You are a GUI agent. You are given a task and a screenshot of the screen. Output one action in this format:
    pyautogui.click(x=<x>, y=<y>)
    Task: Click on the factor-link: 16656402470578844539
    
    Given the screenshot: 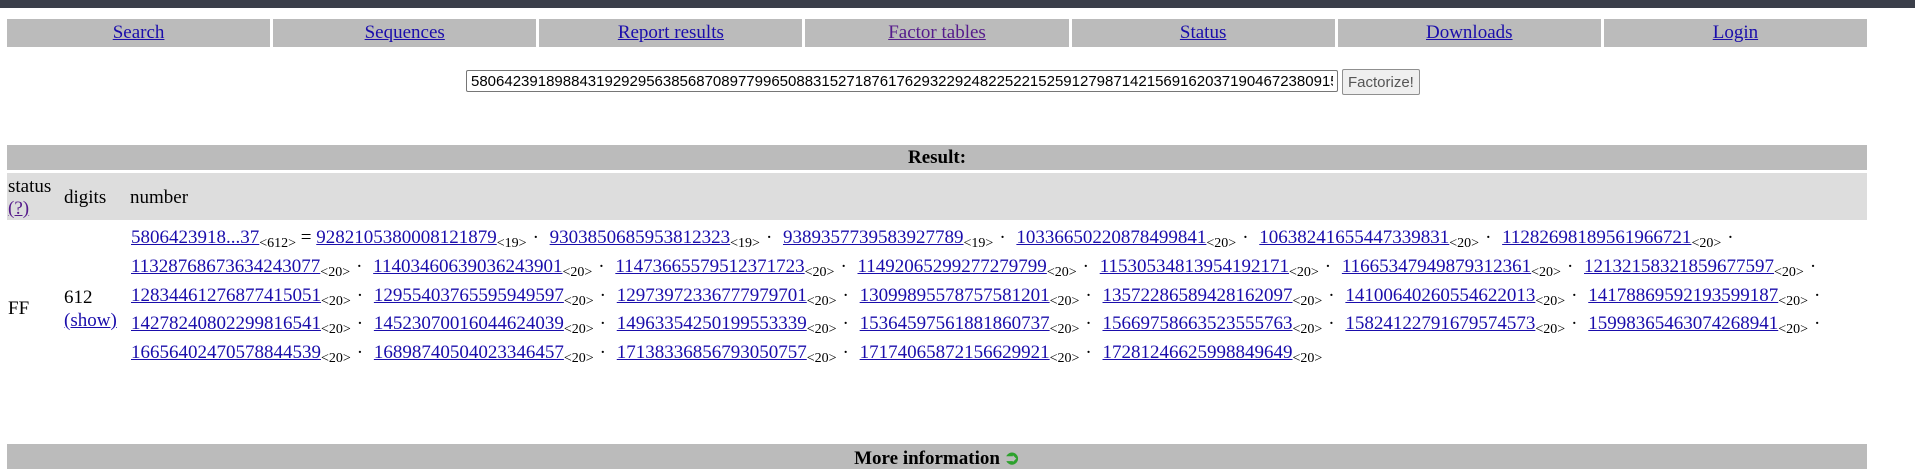 What is the action you would take?
    pyautogui.click(x=226, y=352)
    